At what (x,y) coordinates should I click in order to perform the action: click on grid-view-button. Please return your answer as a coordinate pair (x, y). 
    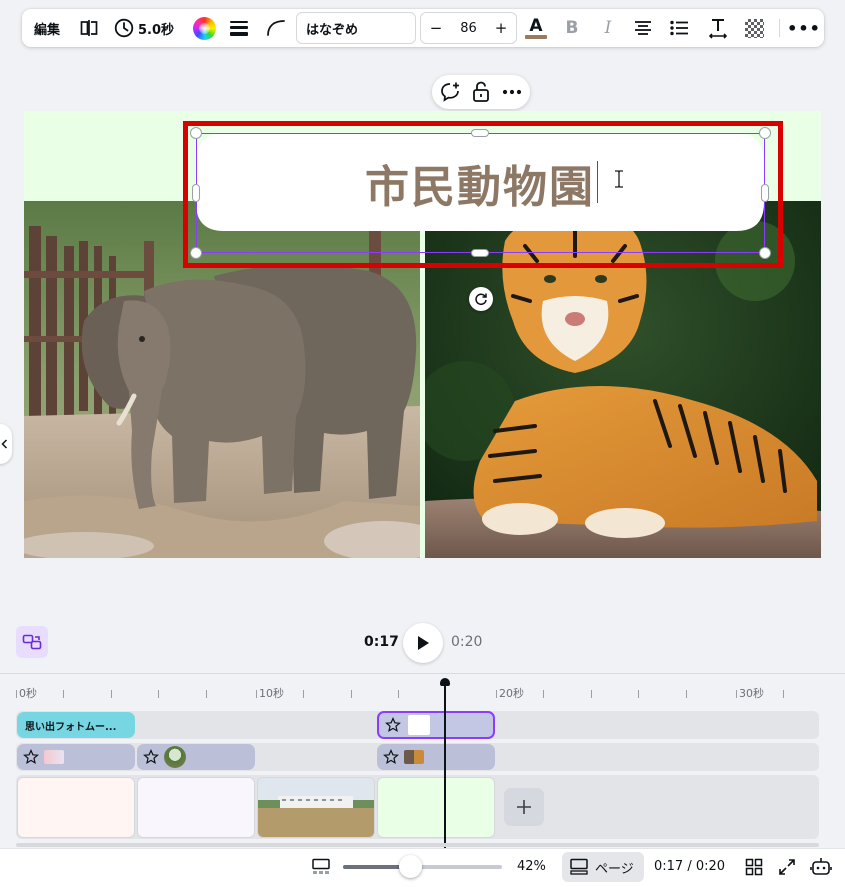
    Looking at the image, I should click on (754, 867).